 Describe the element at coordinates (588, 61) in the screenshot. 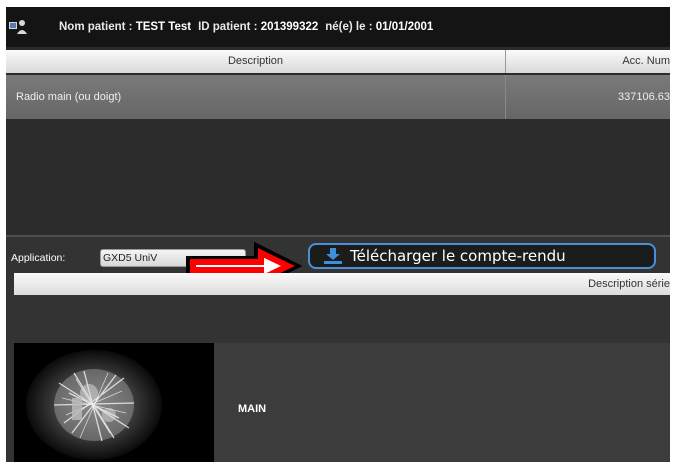

I see `column-header-acc-num: Acc. Num` at that location.